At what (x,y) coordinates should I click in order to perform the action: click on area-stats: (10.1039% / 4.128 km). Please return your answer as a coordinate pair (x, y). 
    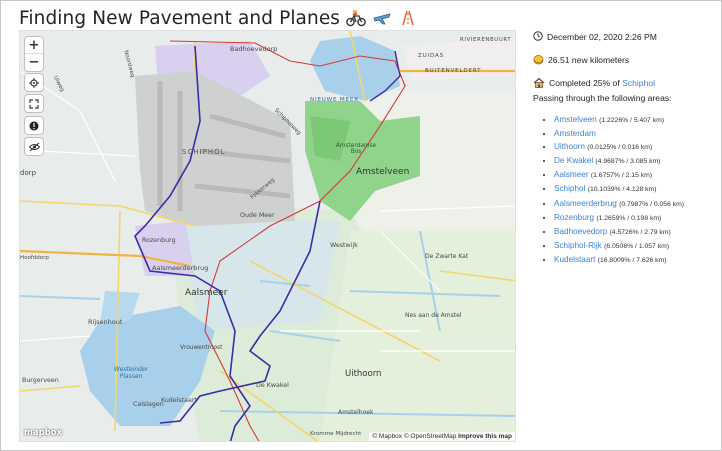
    Looking at the image, I should click on (622, 190).